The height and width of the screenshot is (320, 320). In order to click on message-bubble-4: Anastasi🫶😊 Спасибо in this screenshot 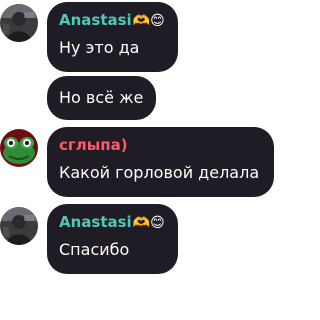, I will do `click(112, 239)`.